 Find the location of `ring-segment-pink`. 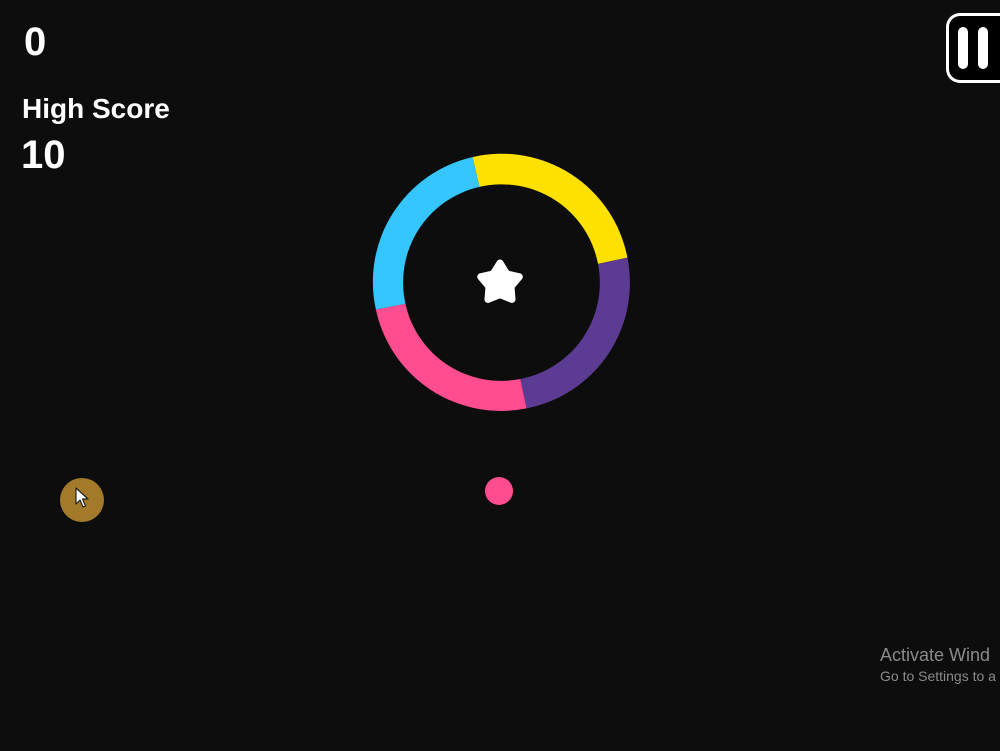

ring-segment-pink is located at coordinates (451, 357).